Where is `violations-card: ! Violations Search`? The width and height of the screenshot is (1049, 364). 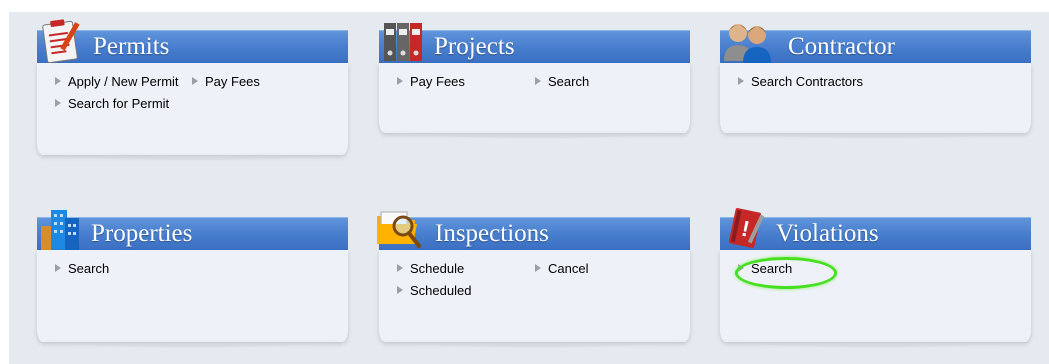
violations-card: ! Violations Search is located at coordinates (875, 277).